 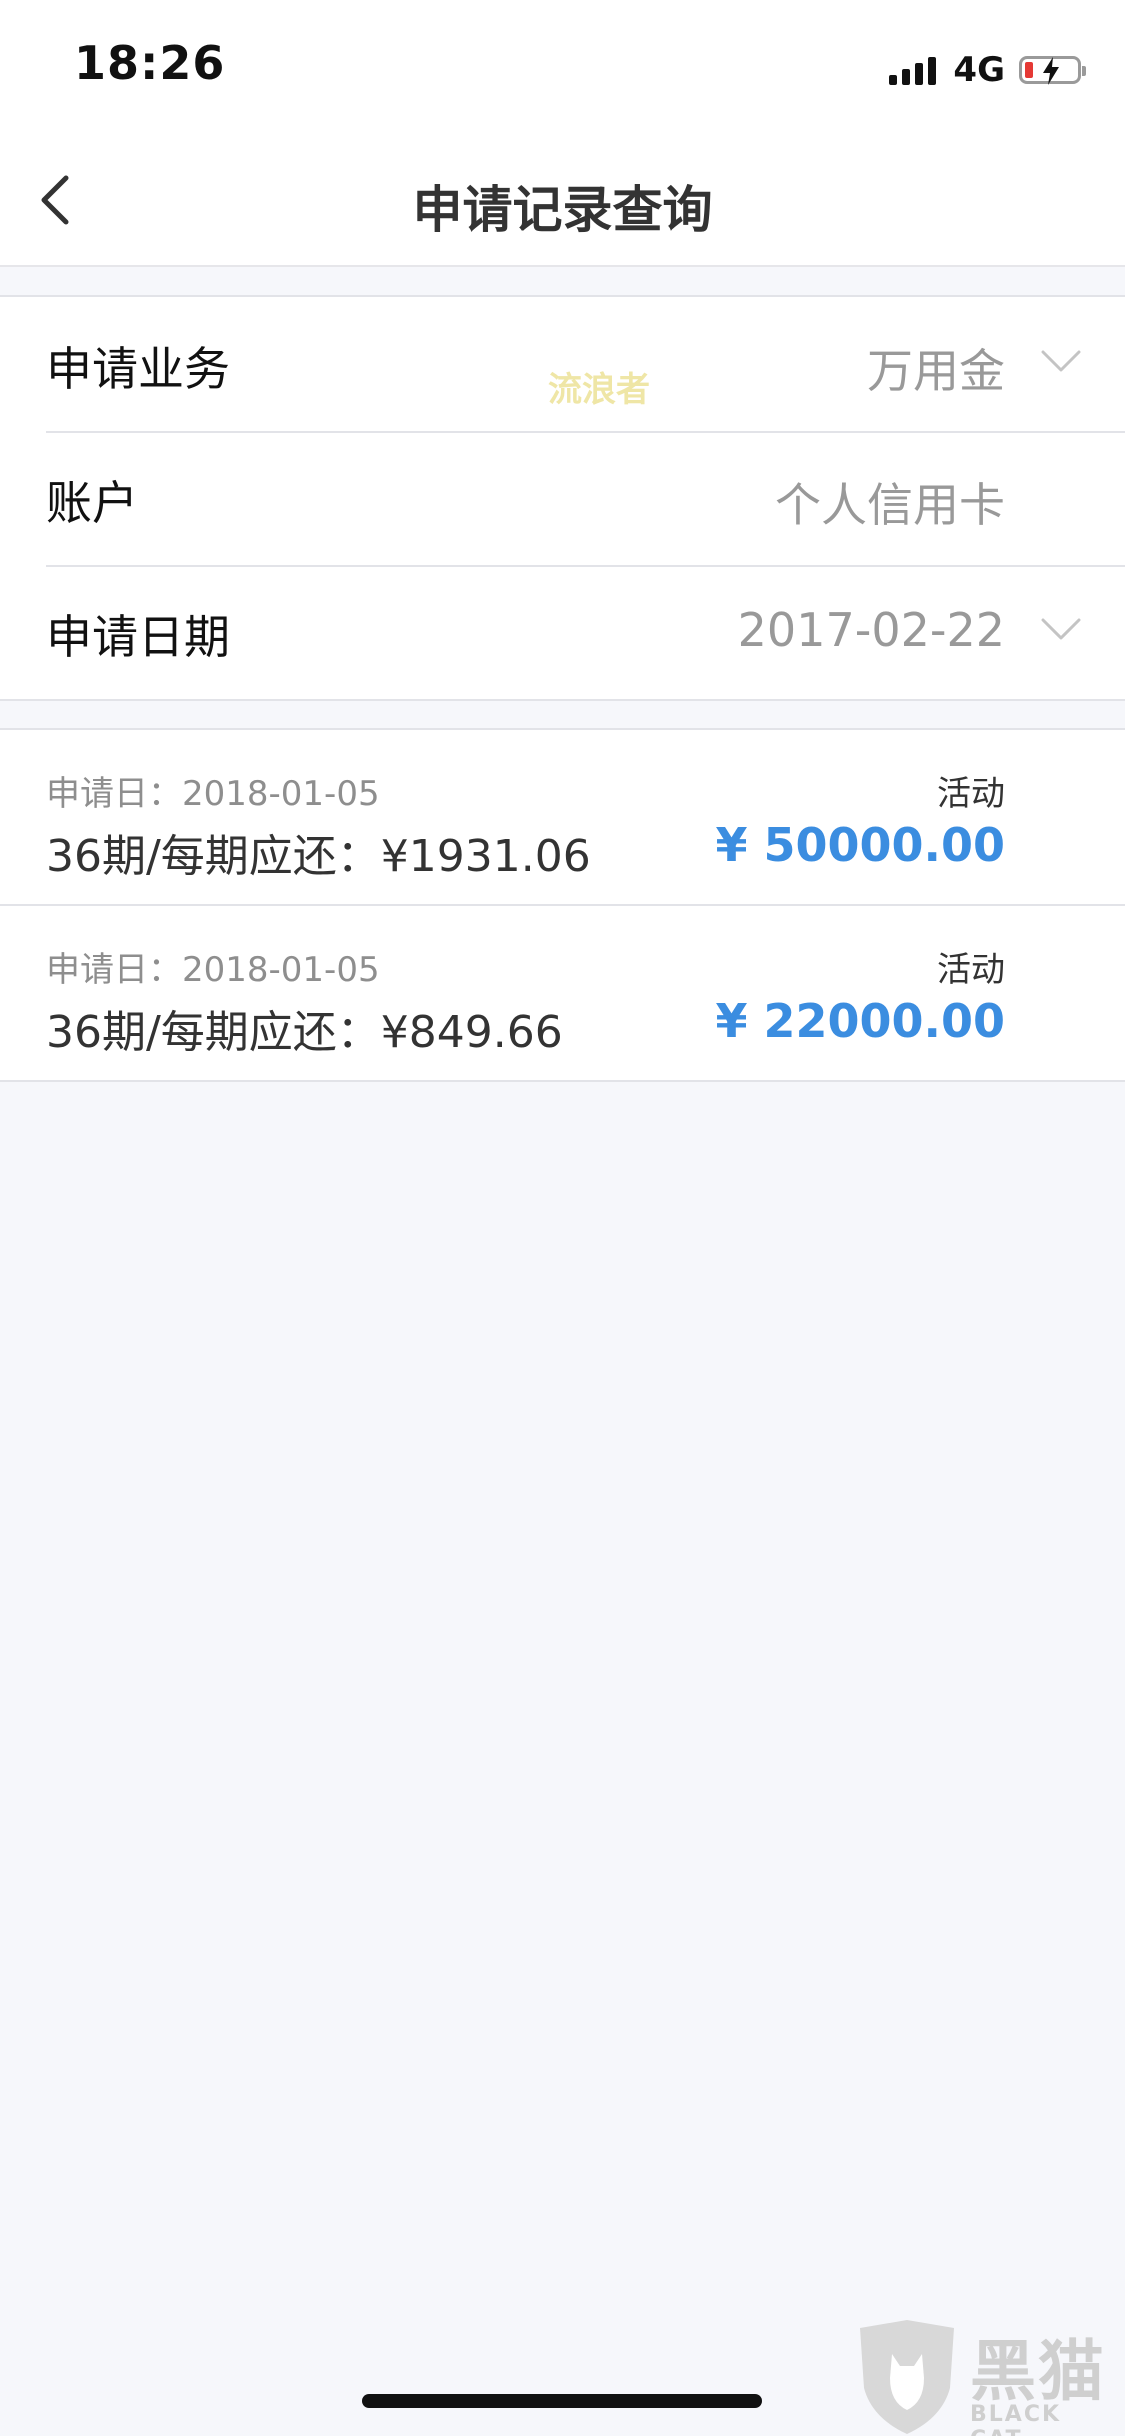 I want to click on navigation-bar: 申请记录查询, so click(x=562, y=203).